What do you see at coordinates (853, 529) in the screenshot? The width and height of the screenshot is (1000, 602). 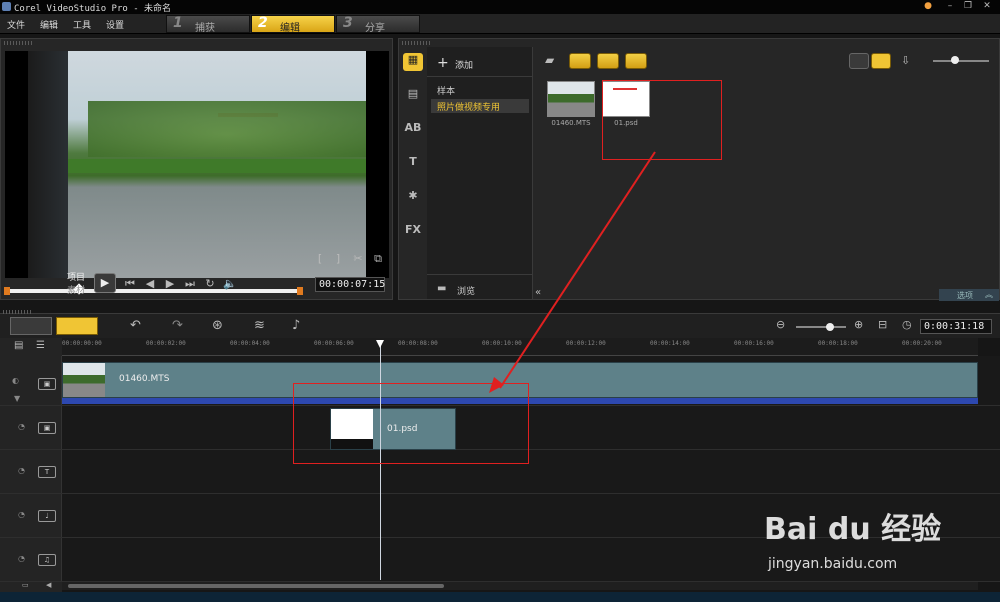 I see `watermark-brand: Bai du 经验` at bounding box center [853, 529].